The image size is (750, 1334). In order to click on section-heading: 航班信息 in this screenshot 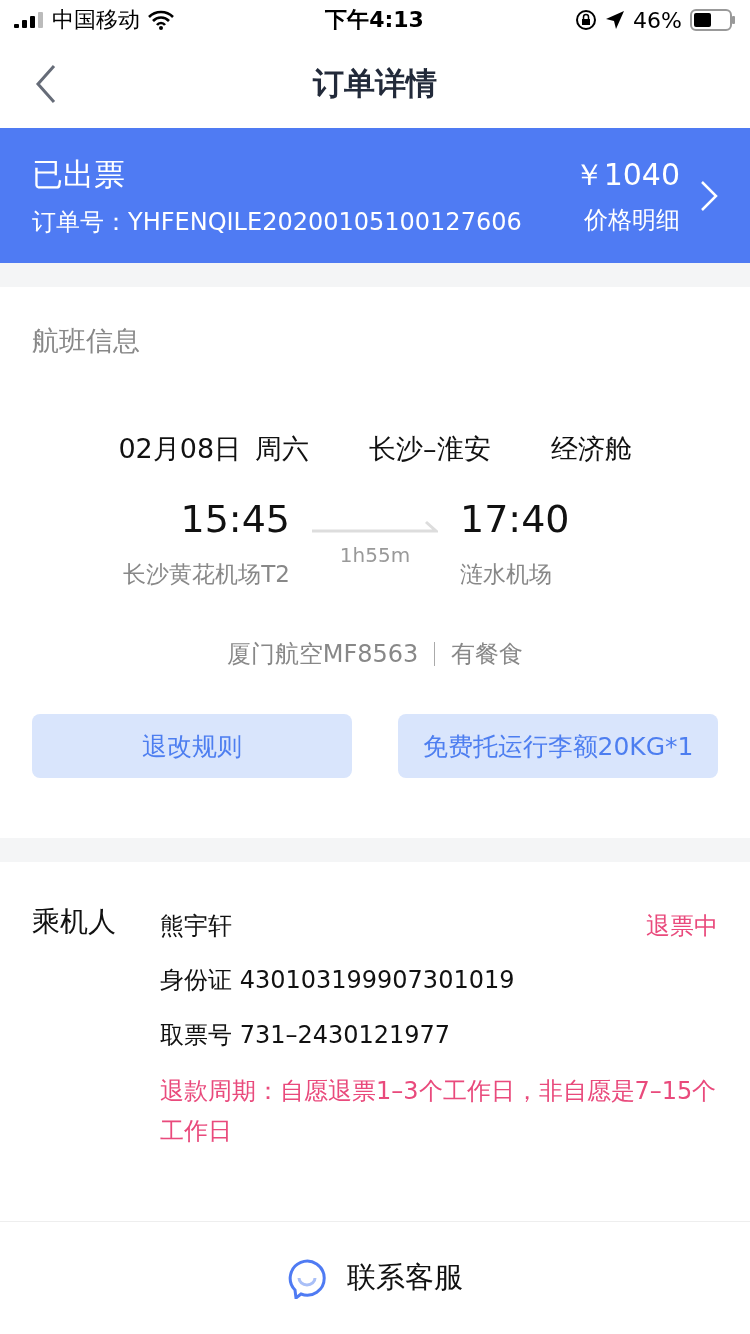, I will do `click(86, 341)`.